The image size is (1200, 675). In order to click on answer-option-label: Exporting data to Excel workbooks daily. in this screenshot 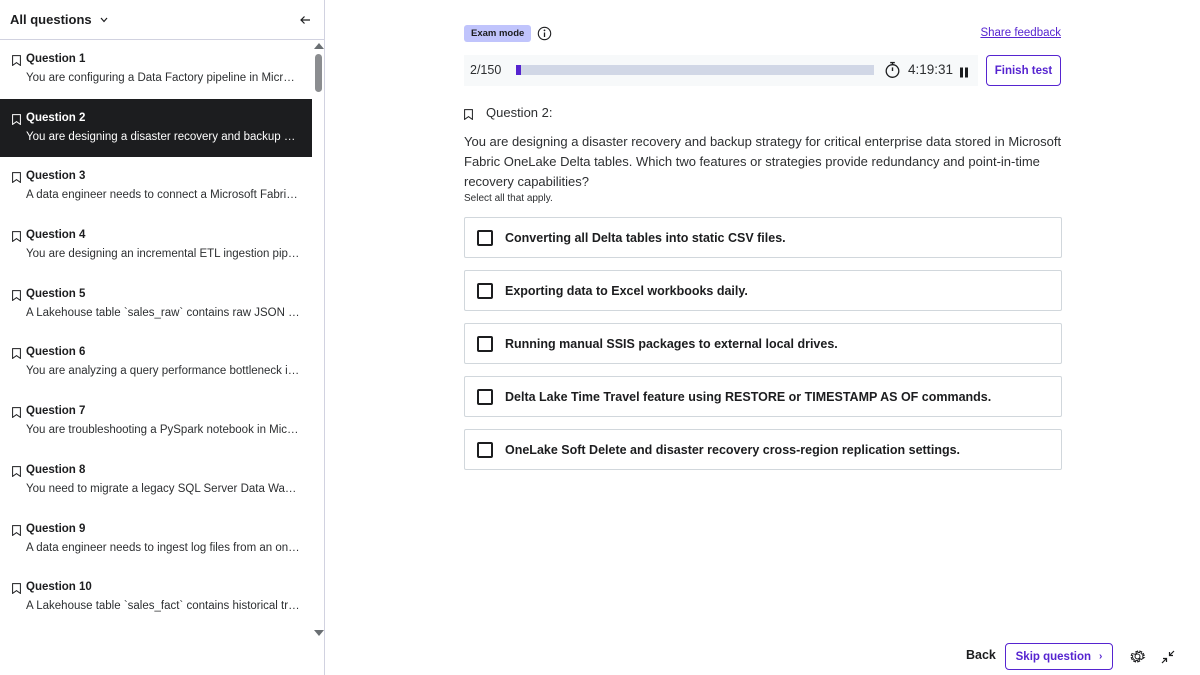, I will do `click(626, 291)`.